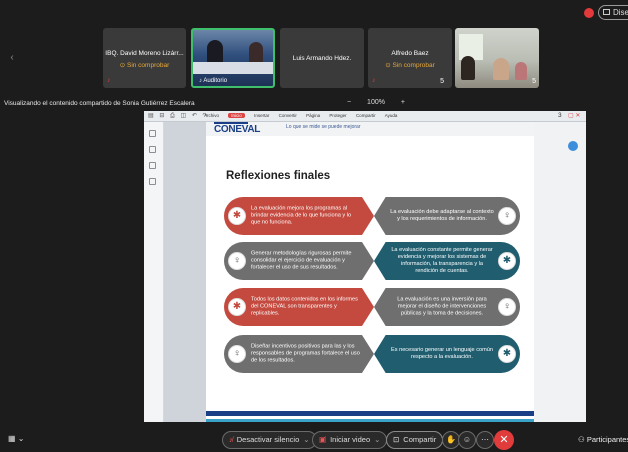 This screenshot has width=628, height=452. Describe the element at coordinates (391, 115) in the screenshot. I see `menu-item: Ayuda` at that location.